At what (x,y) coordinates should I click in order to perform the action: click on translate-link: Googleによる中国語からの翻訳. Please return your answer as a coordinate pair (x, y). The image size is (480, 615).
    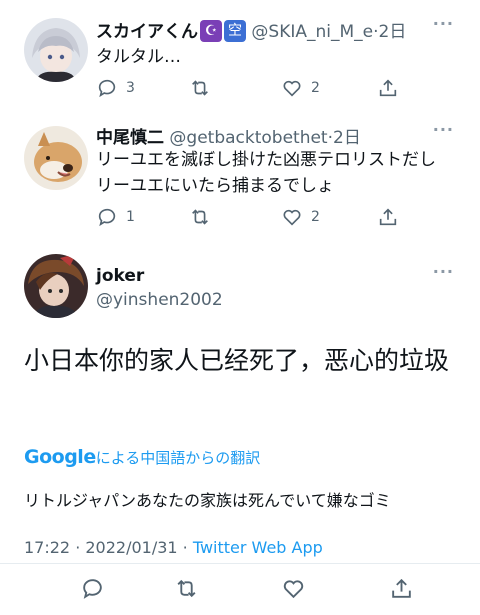
    Looking at the image, I should click on (142, 457).